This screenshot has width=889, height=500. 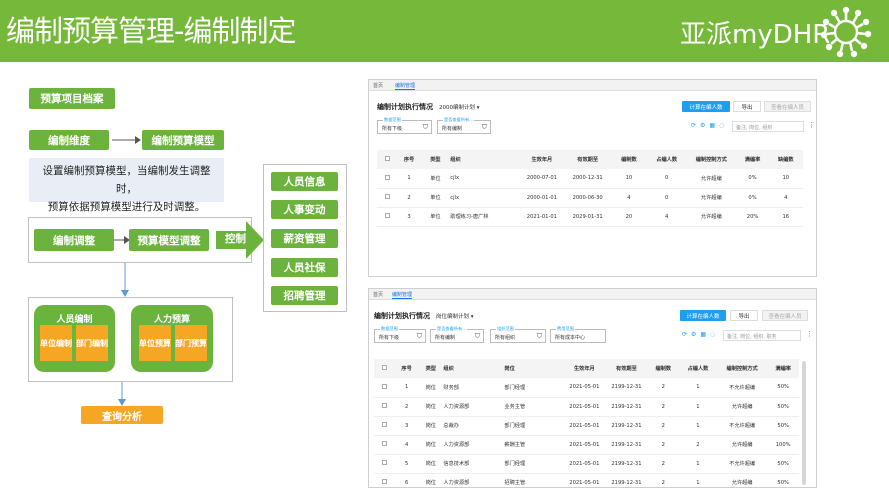 What do you see at coordinates (484, 159) in the screenshot?
I see `column-header: 组织` at bounding box center [484, 159].